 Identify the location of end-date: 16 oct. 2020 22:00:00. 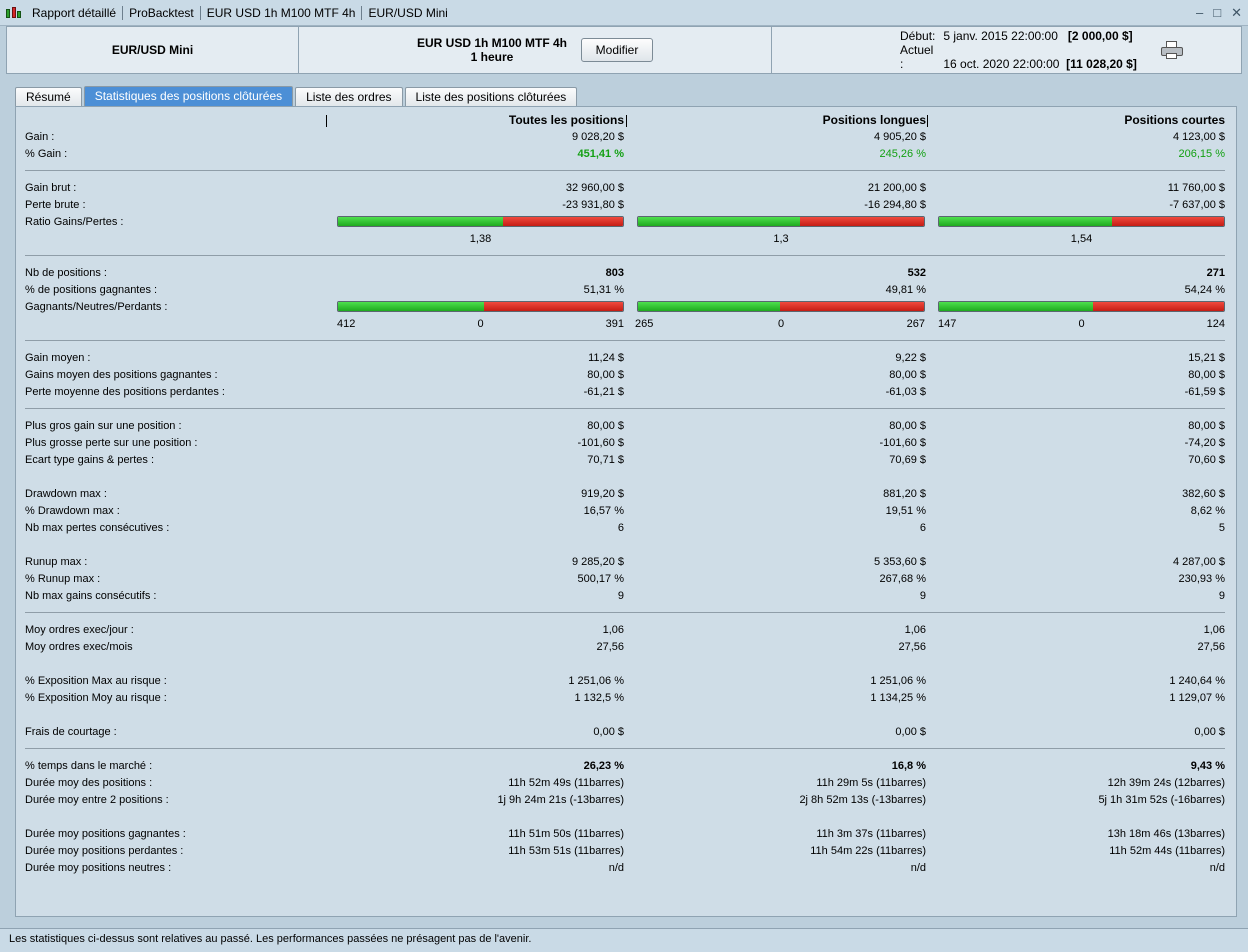
(1001, 64).